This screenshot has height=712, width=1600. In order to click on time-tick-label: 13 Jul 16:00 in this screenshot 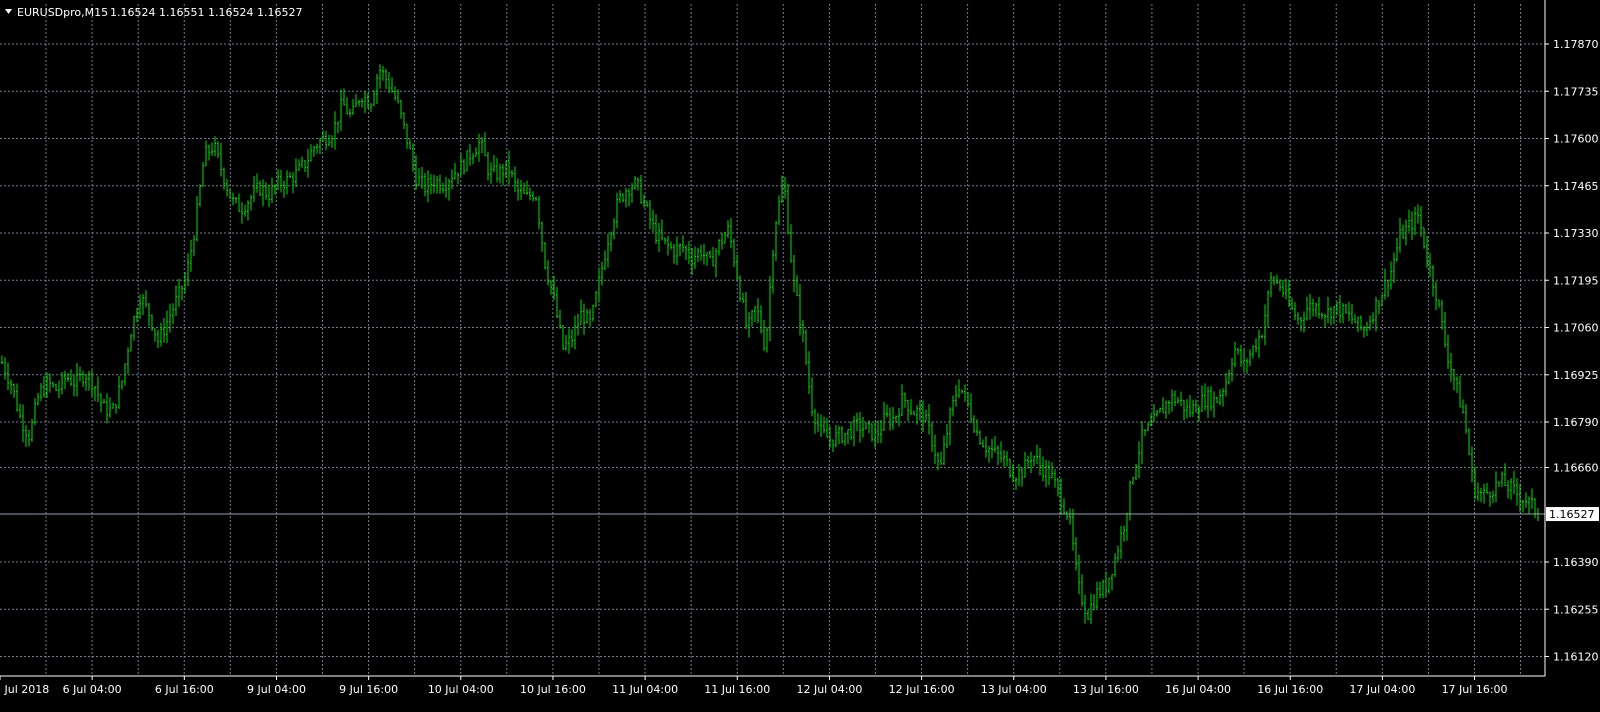, I will do `click(1106, 689)`.